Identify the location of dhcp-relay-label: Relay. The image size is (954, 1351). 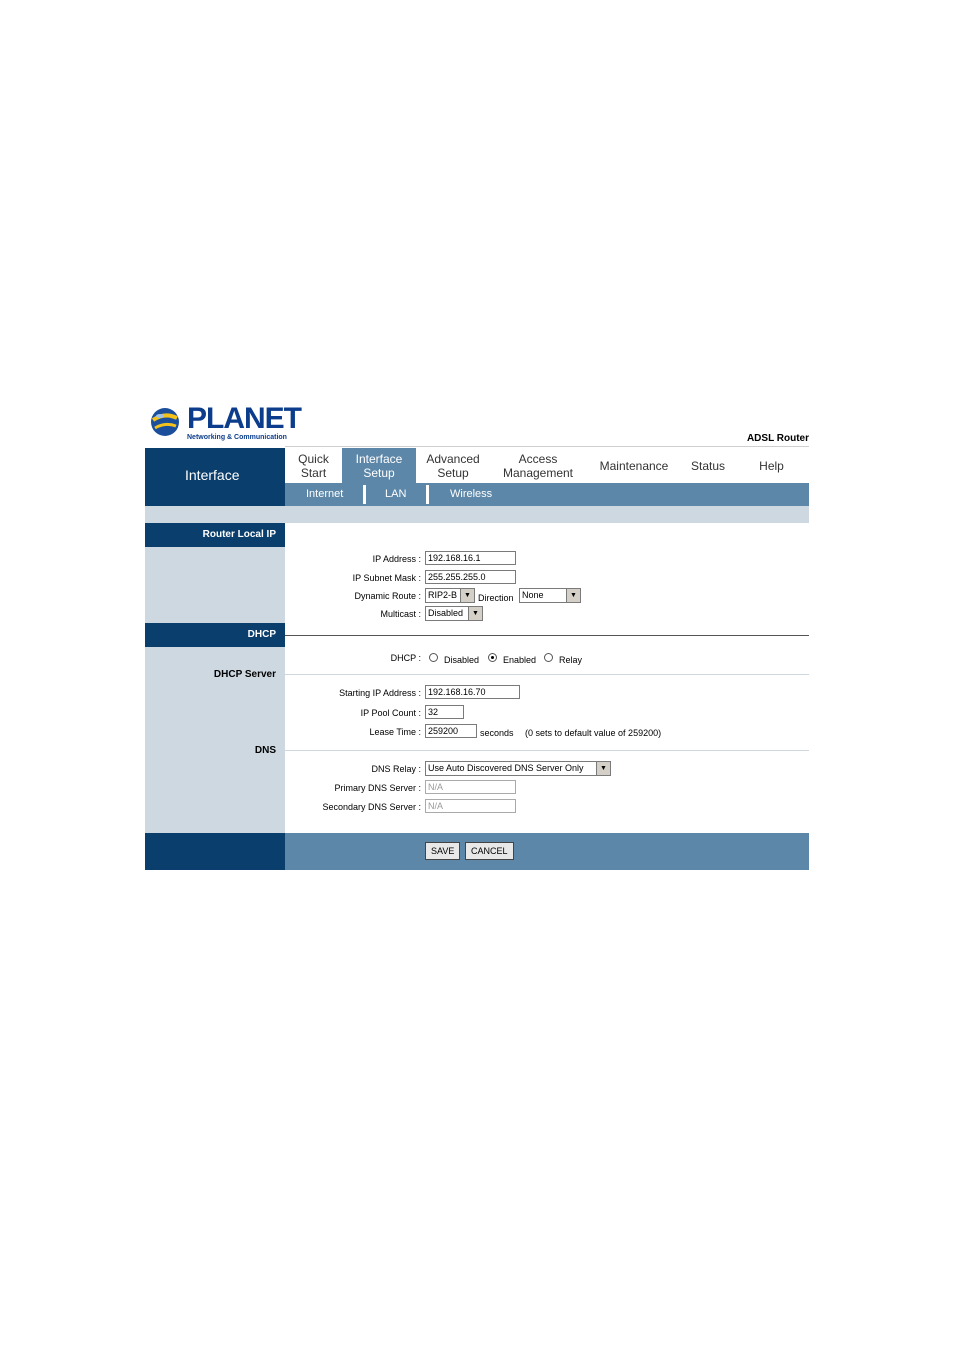
(571, 660).